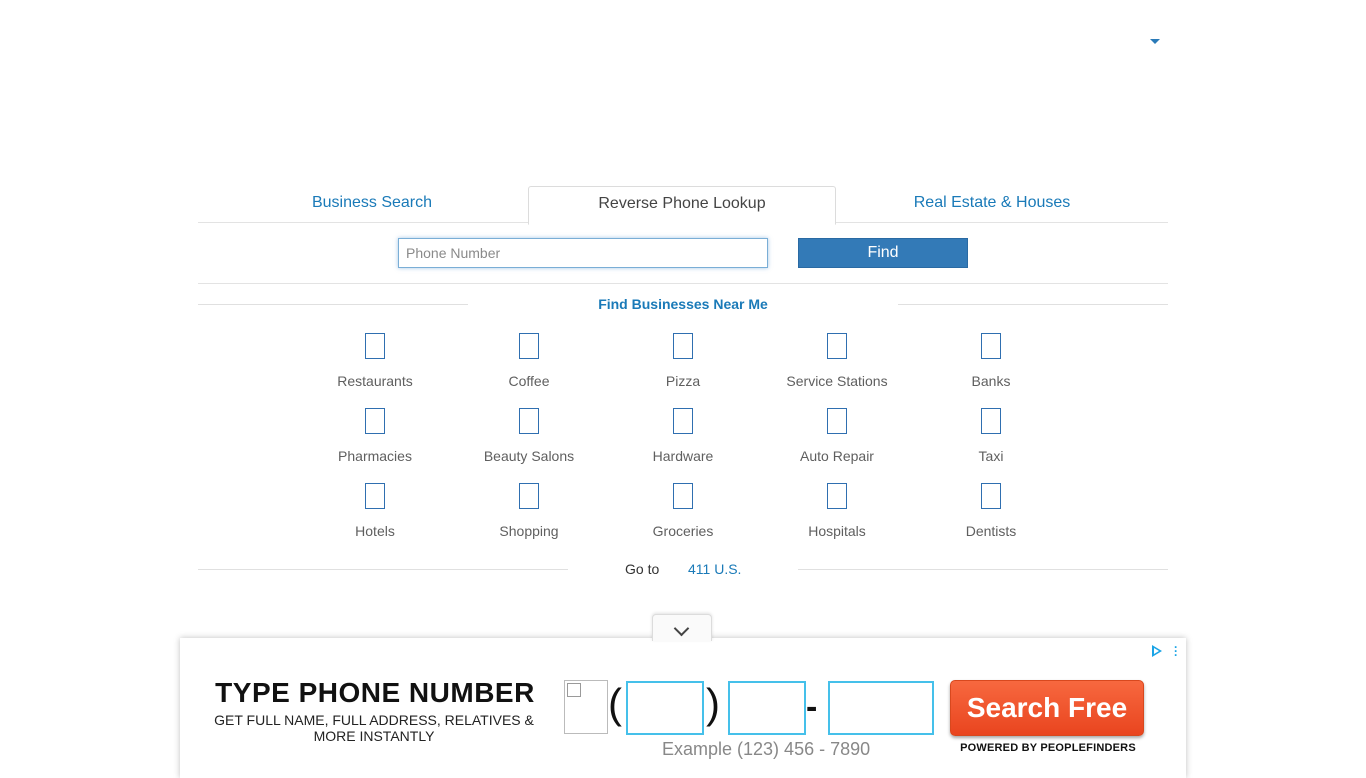 This screenshot has height=778, width=1366. I want to click on hospital-icon, so click(837, 496).